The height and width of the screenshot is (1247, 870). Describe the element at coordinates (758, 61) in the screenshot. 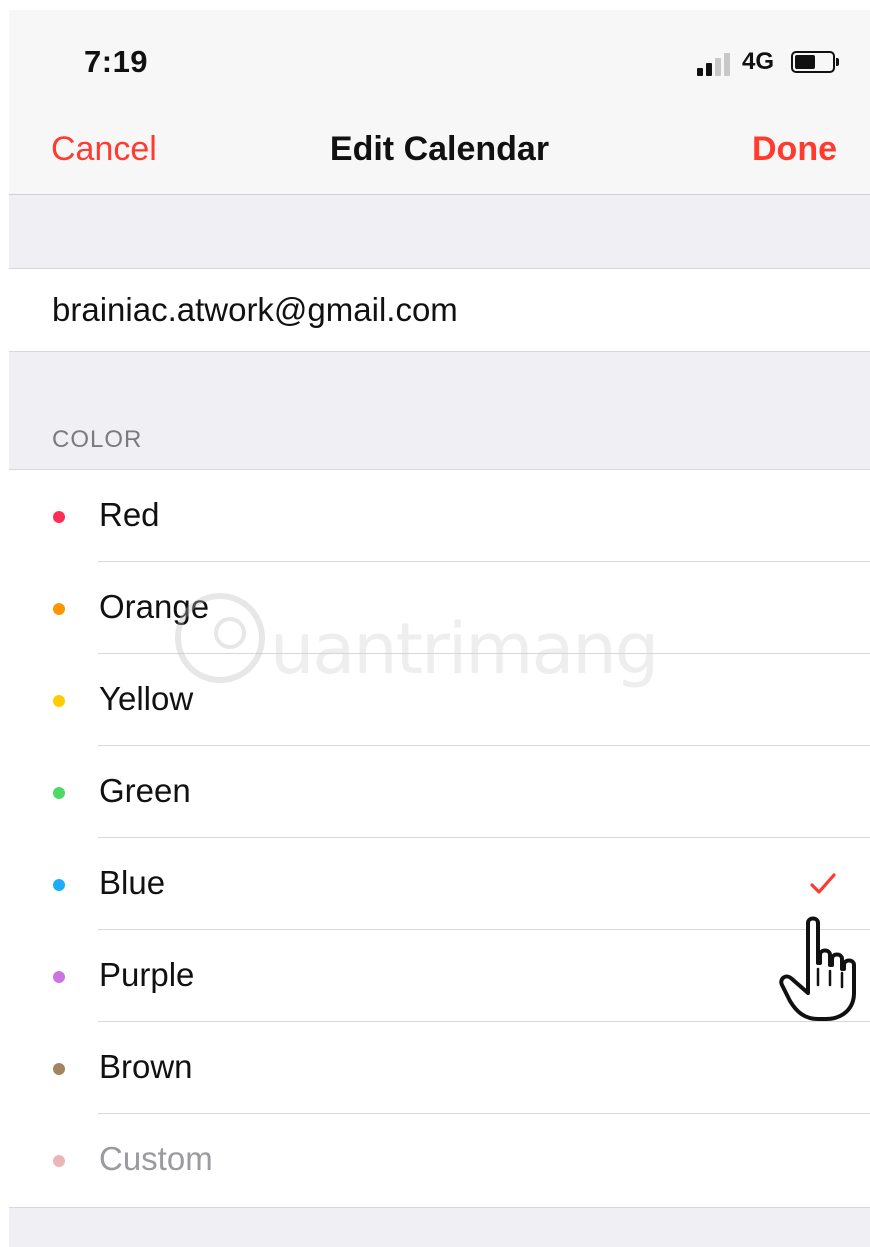

I see `network-type: 4G` at that location.